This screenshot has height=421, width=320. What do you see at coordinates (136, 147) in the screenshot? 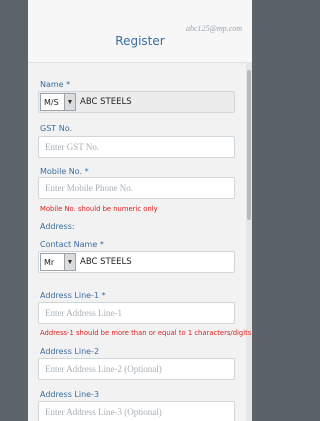
I see `gst-input: Enter GST No.` at bounding box center [136, 147].